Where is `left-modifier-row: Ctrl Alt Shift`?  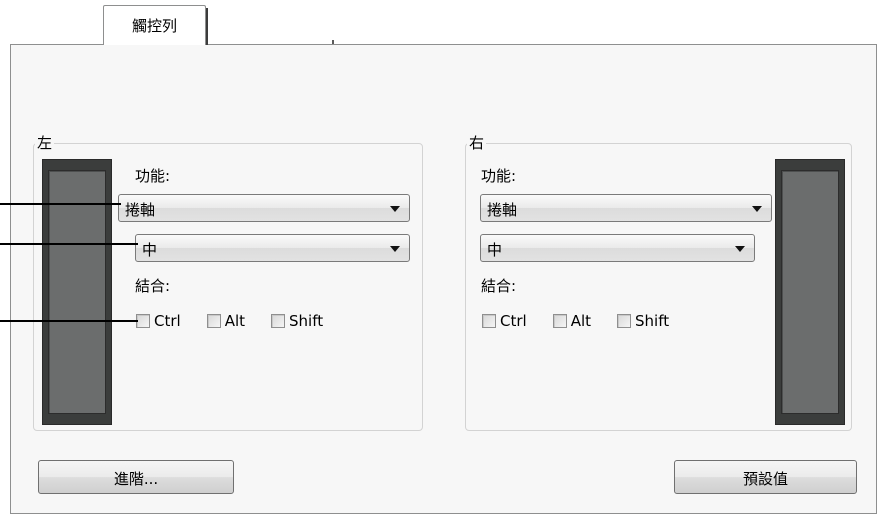
left-modifier-row: Ctrl Alt Shift is located at coordinates (242, 321).